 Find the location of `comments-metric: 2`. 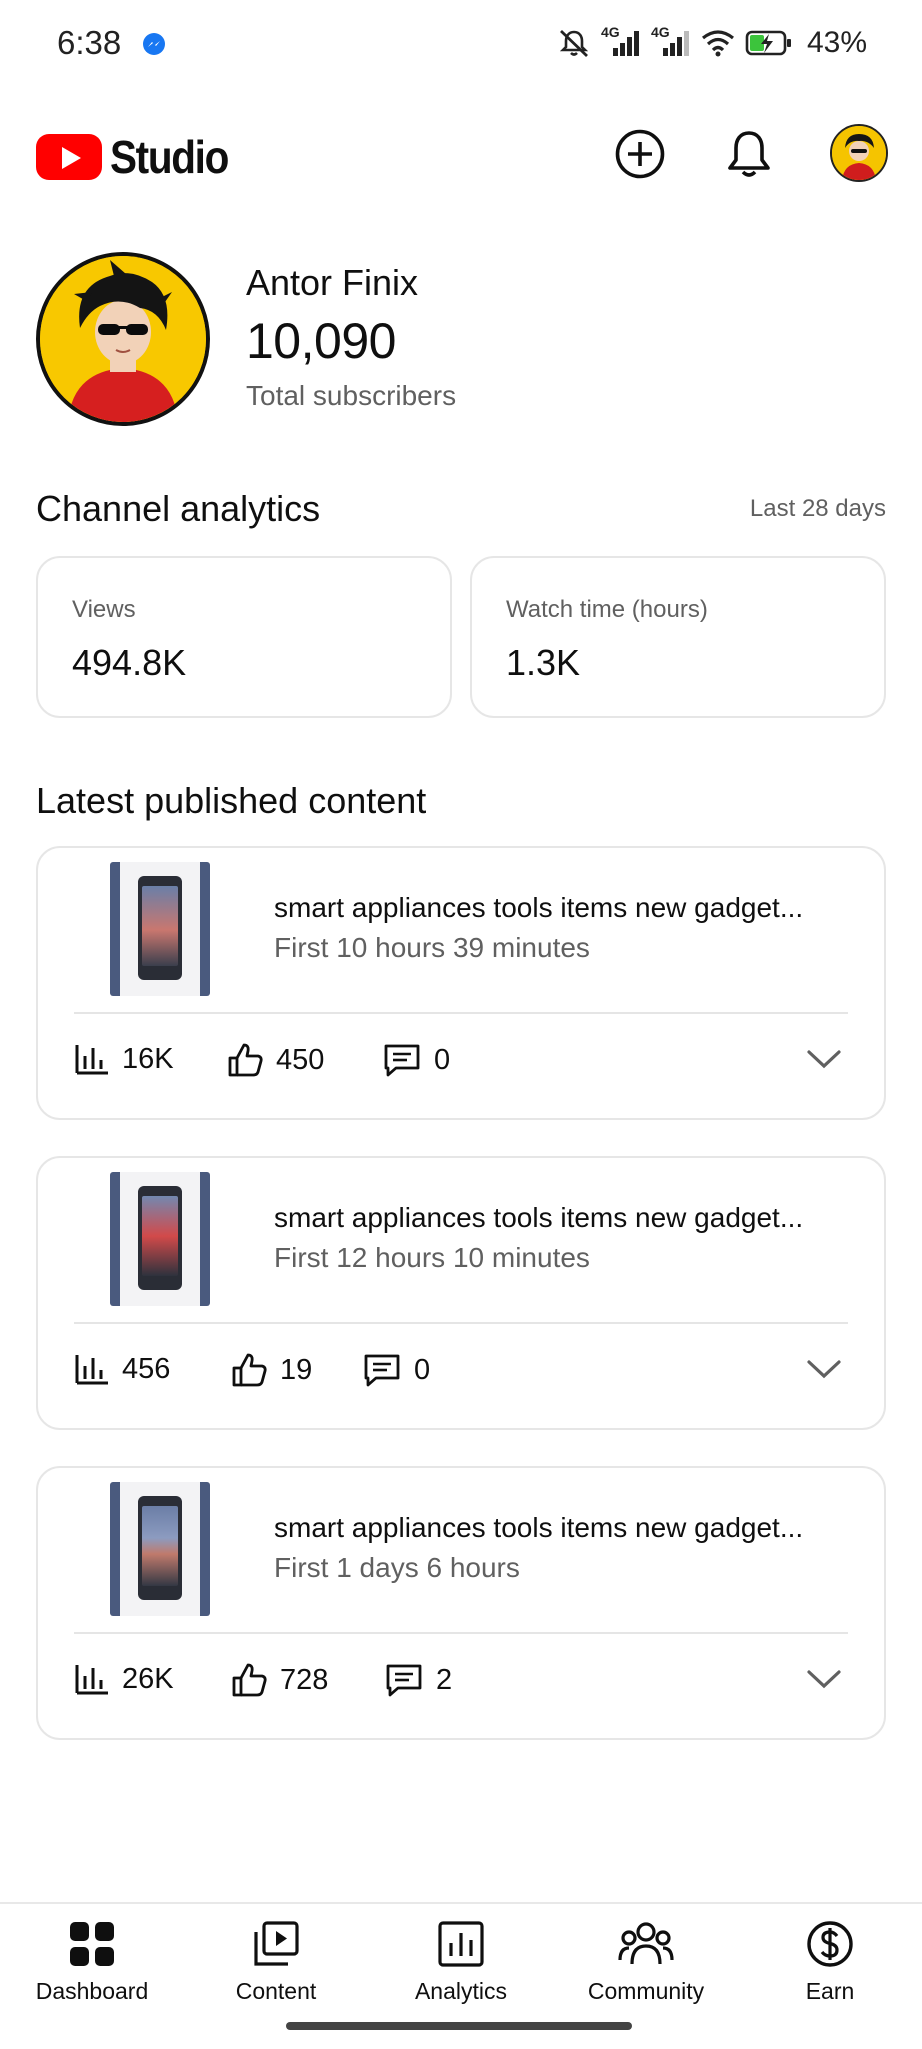

comments-metric: 2 is located at coordinates (418, 1680).